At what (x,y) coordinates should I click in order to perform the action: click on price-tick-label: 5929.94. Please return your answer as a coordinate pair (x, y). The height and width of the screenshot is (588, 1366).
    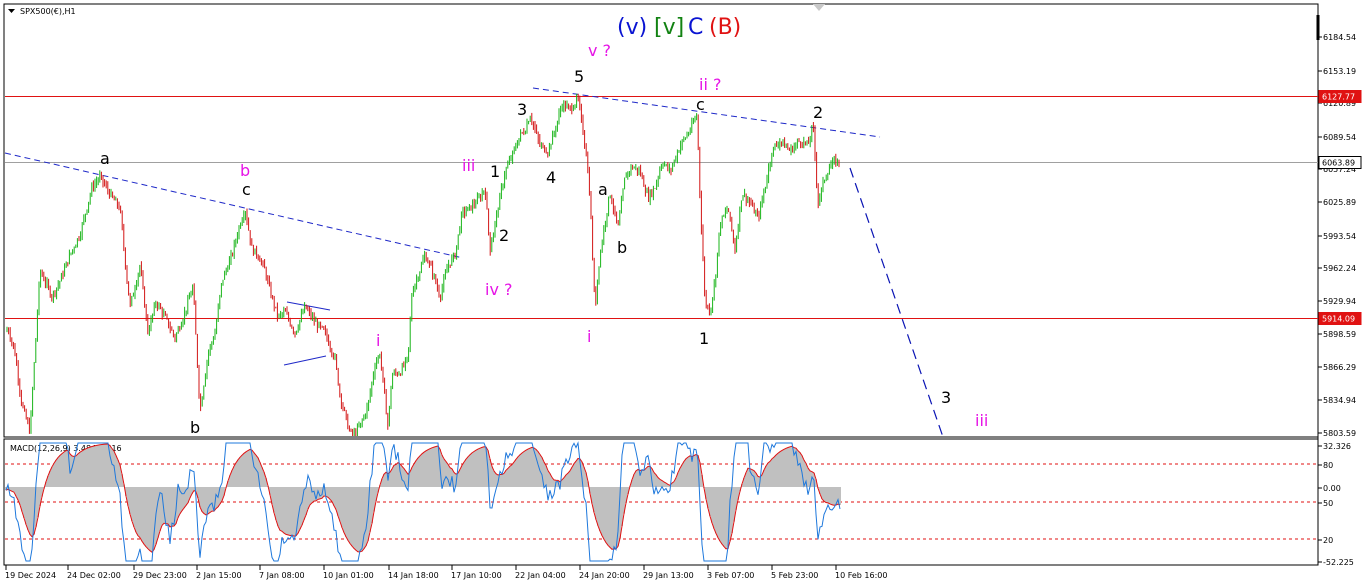
    Looking at the image, I should click on (1339, 301).